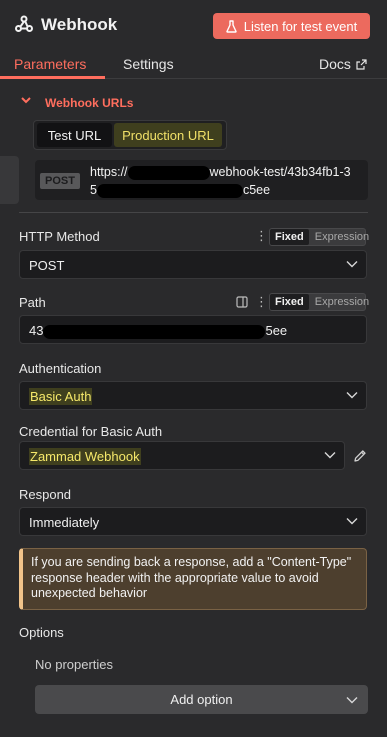 This screenshot has width=387, height=737. What do you see at coordinates (60, 368) in the screenshot?
I see `authentication-label: Authentication` at bounding box center [60, 368].